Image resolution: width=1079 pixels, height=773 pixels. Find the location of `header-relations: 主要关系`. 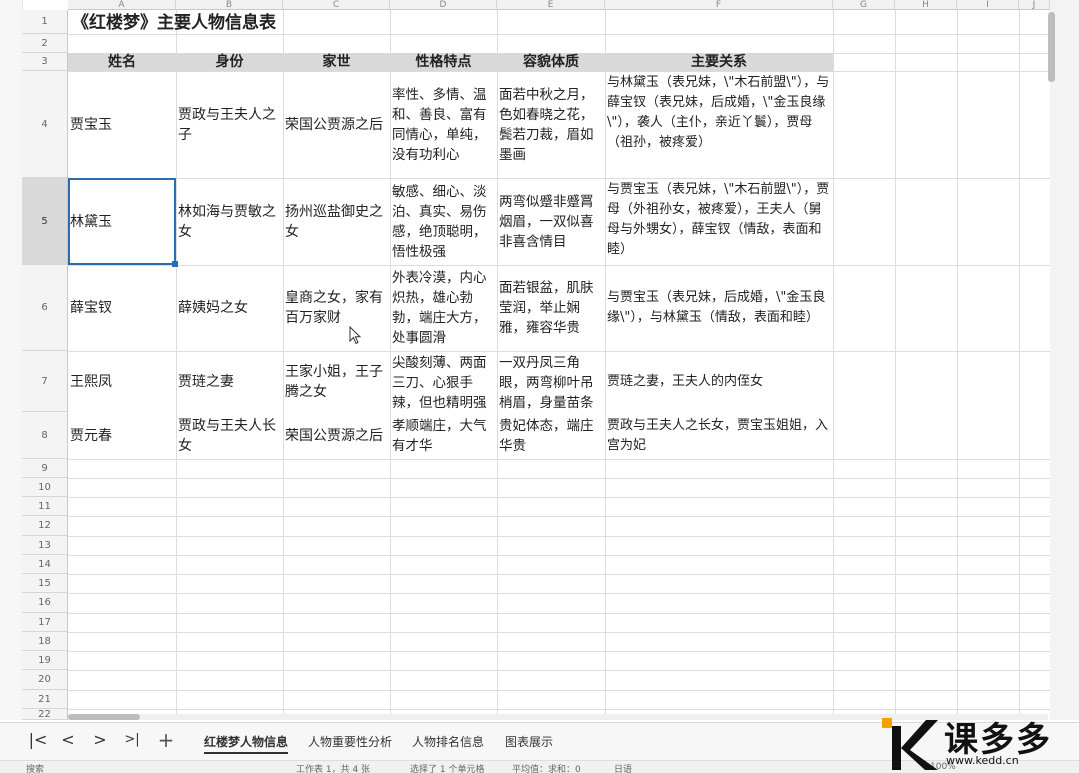

header-relations: 主要关系 is located at coordinates (719, 62).